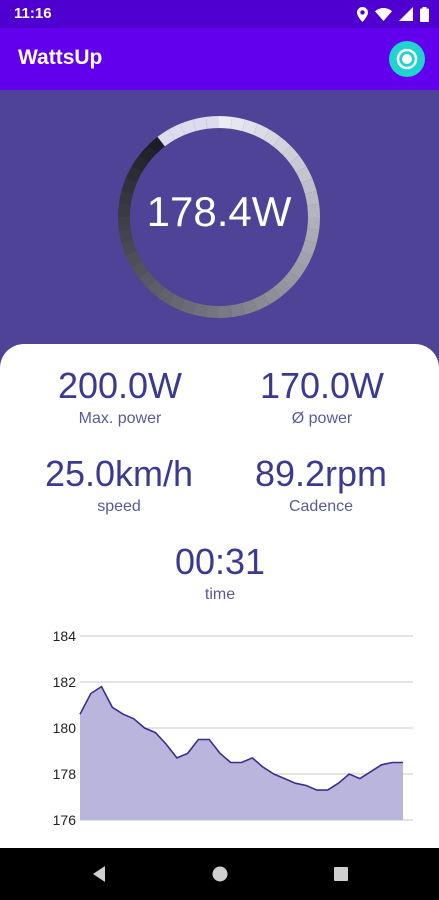 This screenshot has width=439, height=900. What do you see at coordinates (219, 14) in the screenshot?
I see `status-bar: 11:16` at bounding box center [219, 14].